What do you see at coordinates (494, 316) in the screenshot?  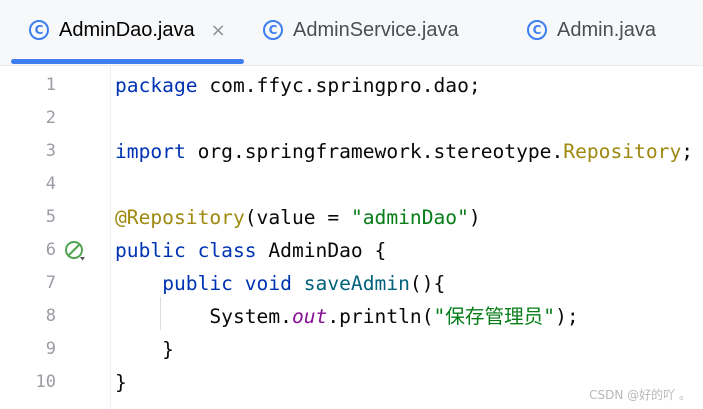 I see `token-str: "保存管理员"` at bounding box center [494, 316].